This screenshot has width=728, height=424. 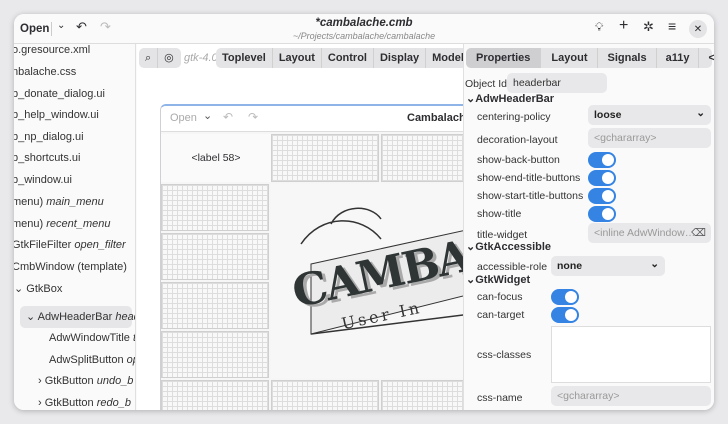 I want to click on search-icon: ⌕, so click(x=149, y=58).